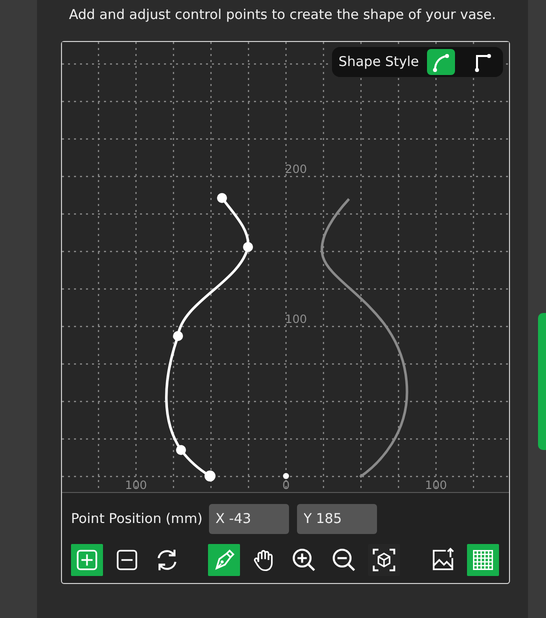 This screenshot has height=618, width=546. I want to click on shape-style-label: Shape Style, so click(378, 62).